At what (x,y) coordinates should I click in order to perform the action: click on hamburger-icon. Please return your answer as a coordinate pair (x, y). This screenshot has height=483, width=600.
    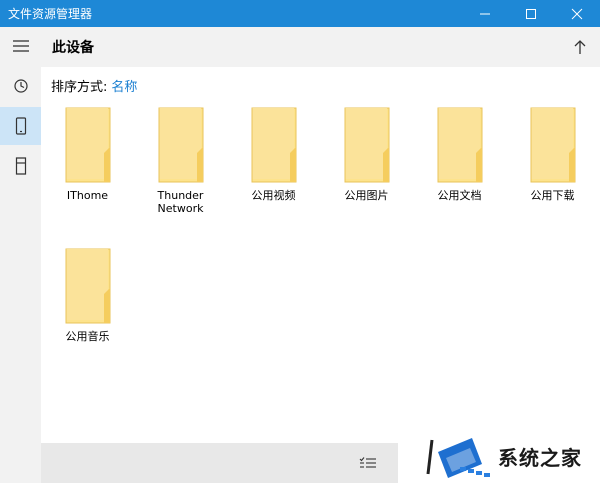
    Looking at the image, I should click on (20, 46).